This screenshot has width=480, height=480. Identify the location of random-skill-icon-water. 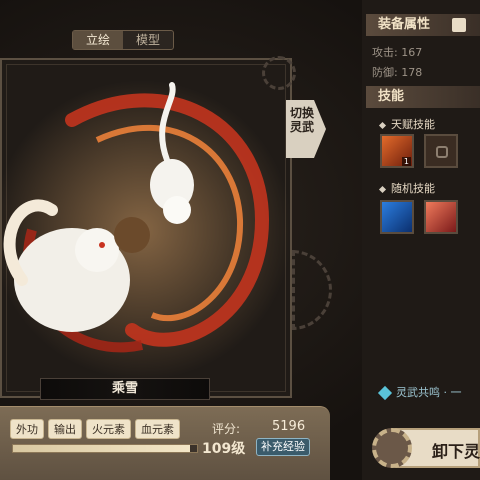
(397, 217).